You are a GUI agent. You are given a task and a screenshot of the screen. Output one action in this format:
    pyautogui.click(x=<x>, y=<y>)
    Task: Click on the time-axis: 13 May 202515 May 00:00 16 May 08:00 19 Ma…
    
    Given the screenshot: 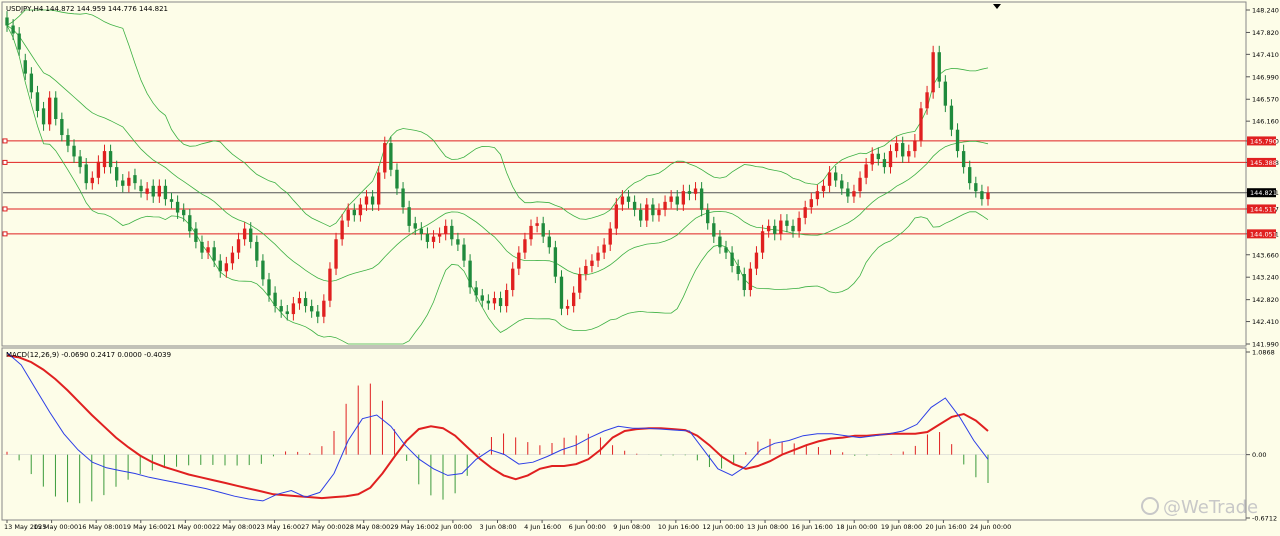 What is the action you would take?
    pyautogui.click(x=507, y=525)
    